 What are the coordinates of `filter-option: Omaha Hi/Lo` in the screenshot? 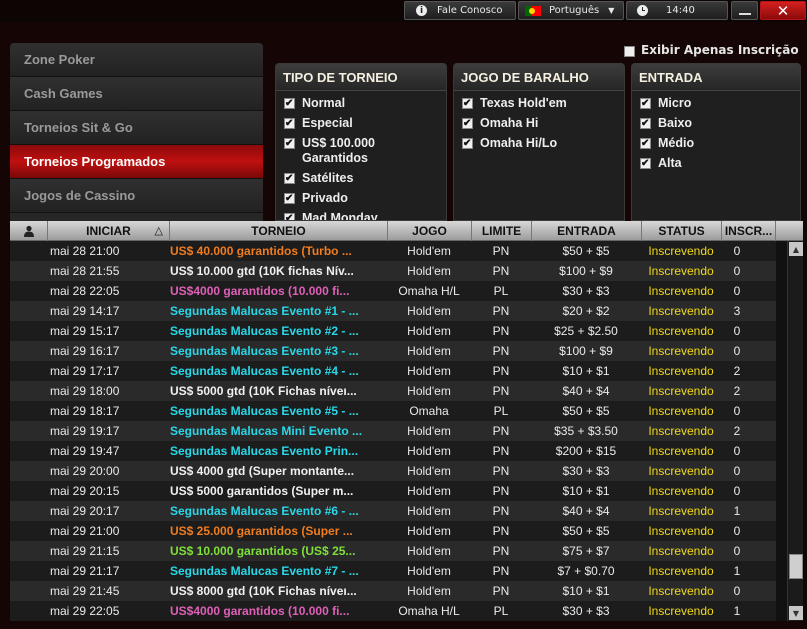 It's located at (543, 143).